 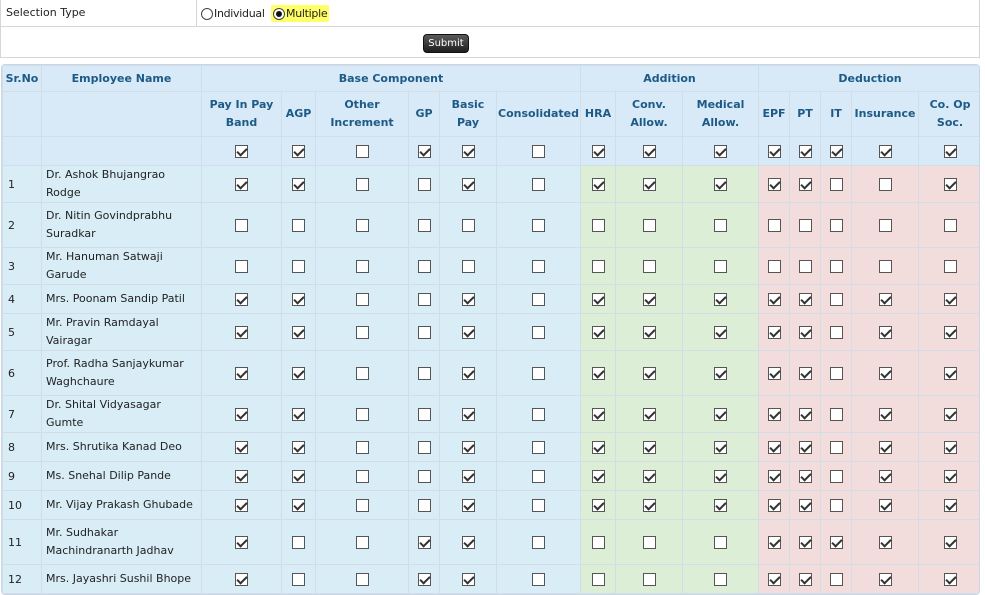 I want to click on multiple-radio-icon, so click(x=279, y=13).